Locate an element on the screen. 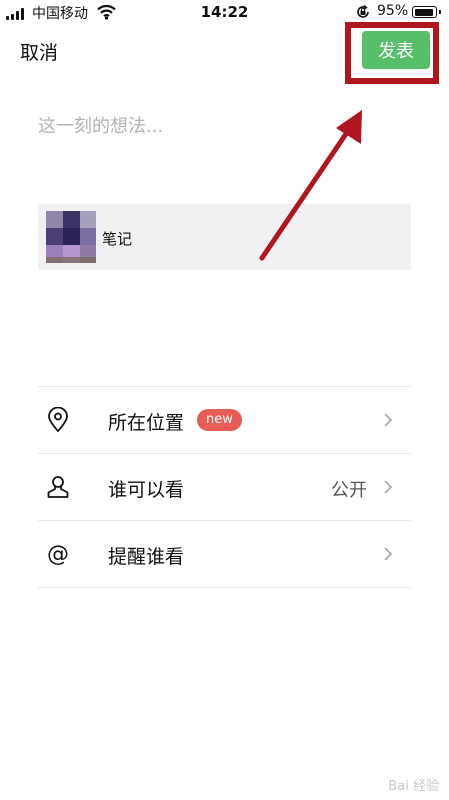  battery-icon is located at coordinates (426, 12).